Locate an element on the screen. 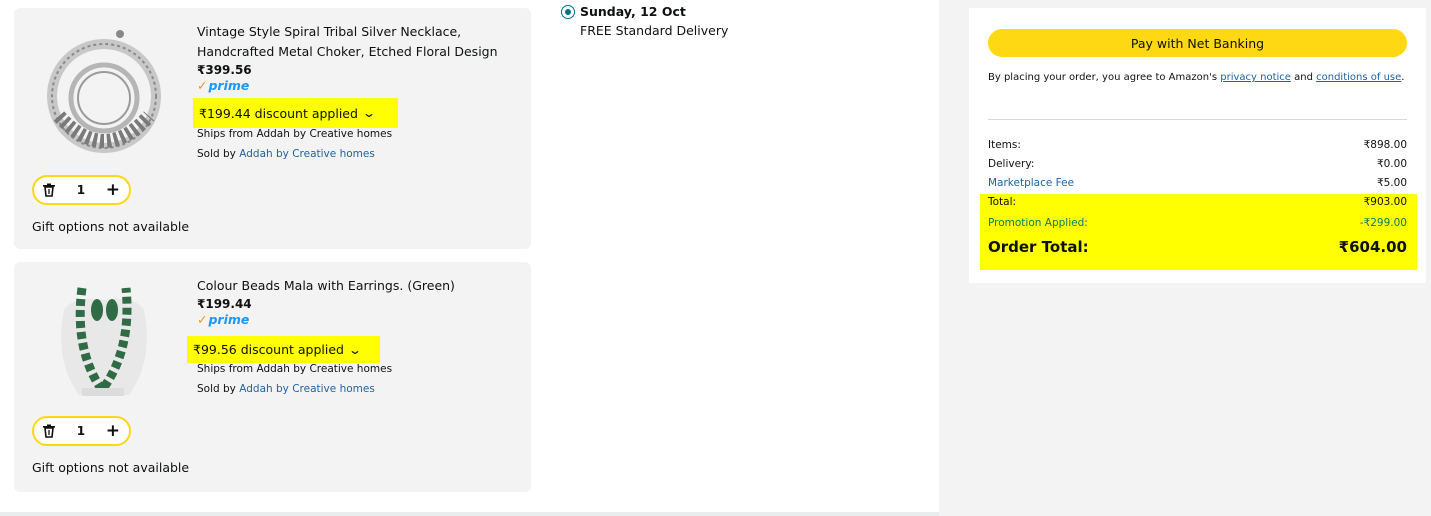  order-total-value: ₹604.00 is located at coordinates (1372, 247).